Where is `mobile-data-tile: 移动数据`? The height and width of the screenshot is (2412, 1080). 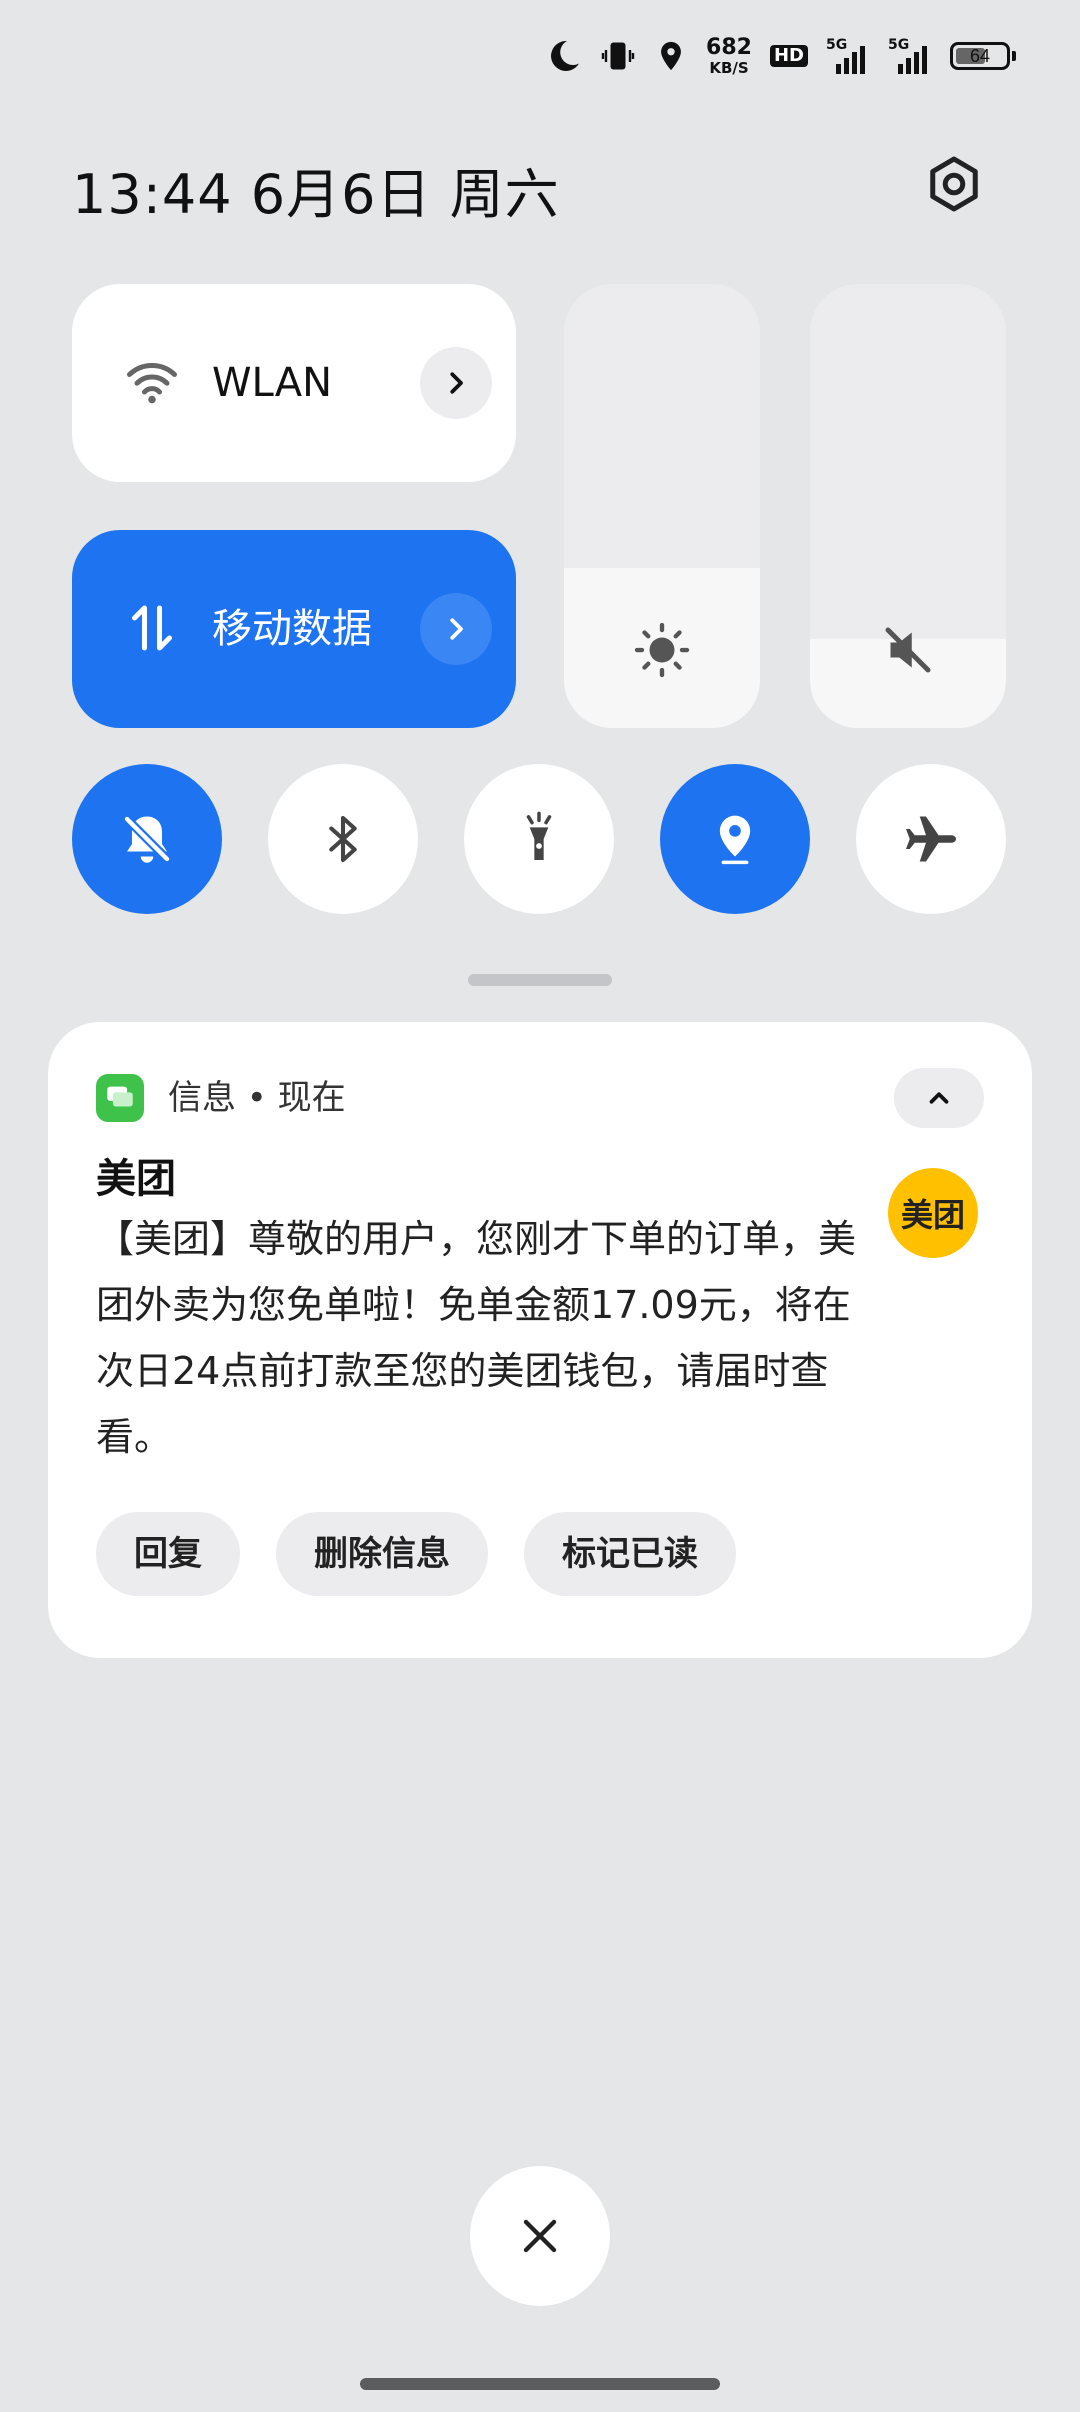 mobile-data-tile: 移动数据 is located at coordinates (294, 629).